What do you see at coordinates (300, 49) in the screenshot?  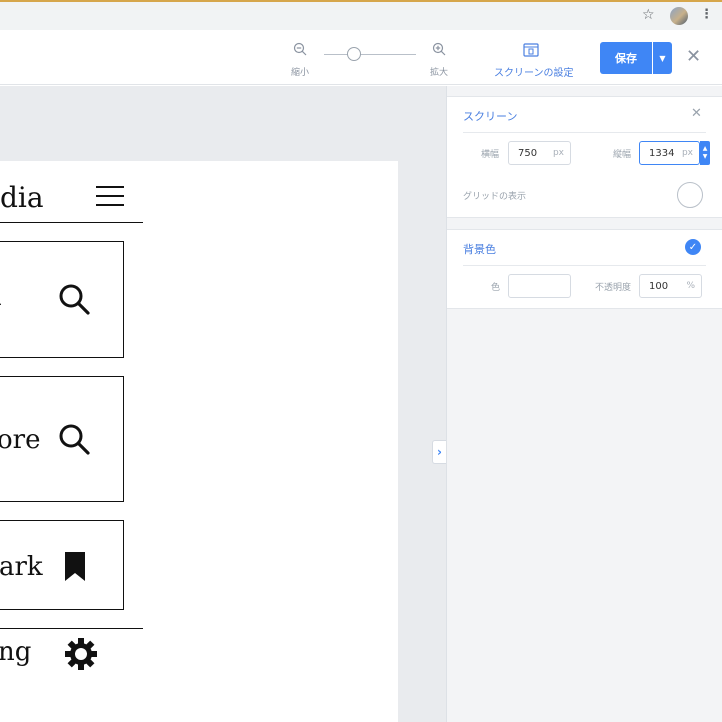 I see `zoom-out-icon` at bounding box center [300, 49].